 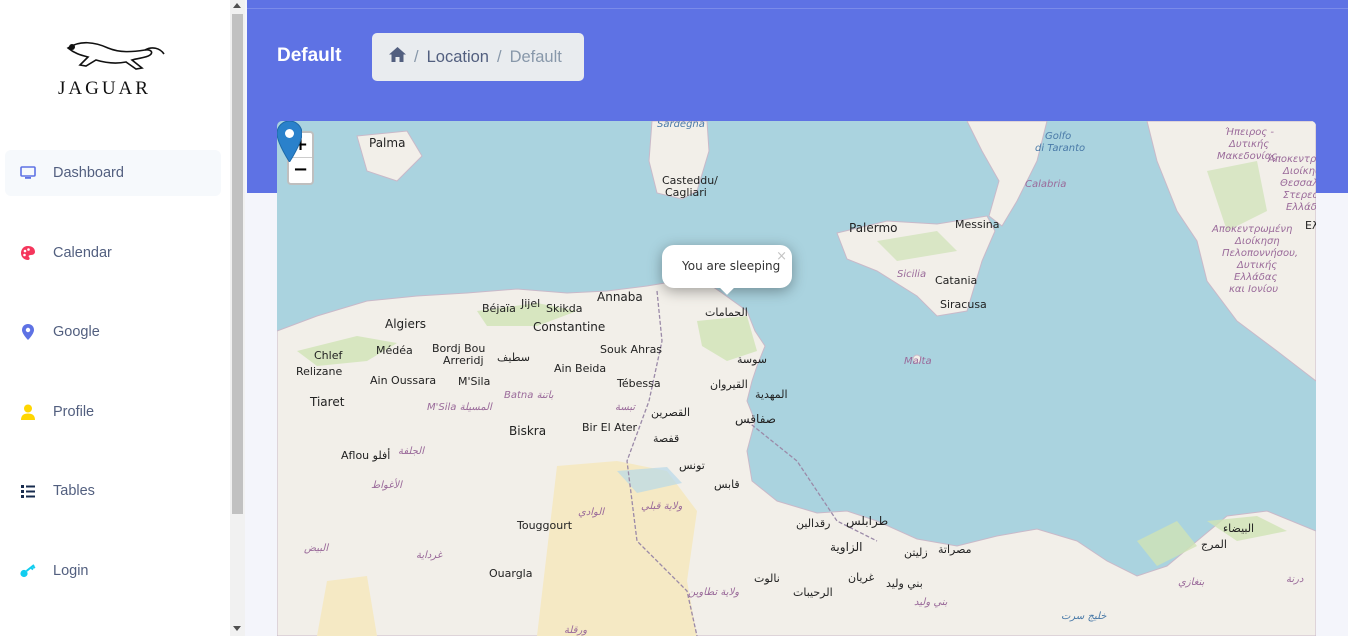 I want to click on map-place-label: Constantine, so click(x=569, y=327).